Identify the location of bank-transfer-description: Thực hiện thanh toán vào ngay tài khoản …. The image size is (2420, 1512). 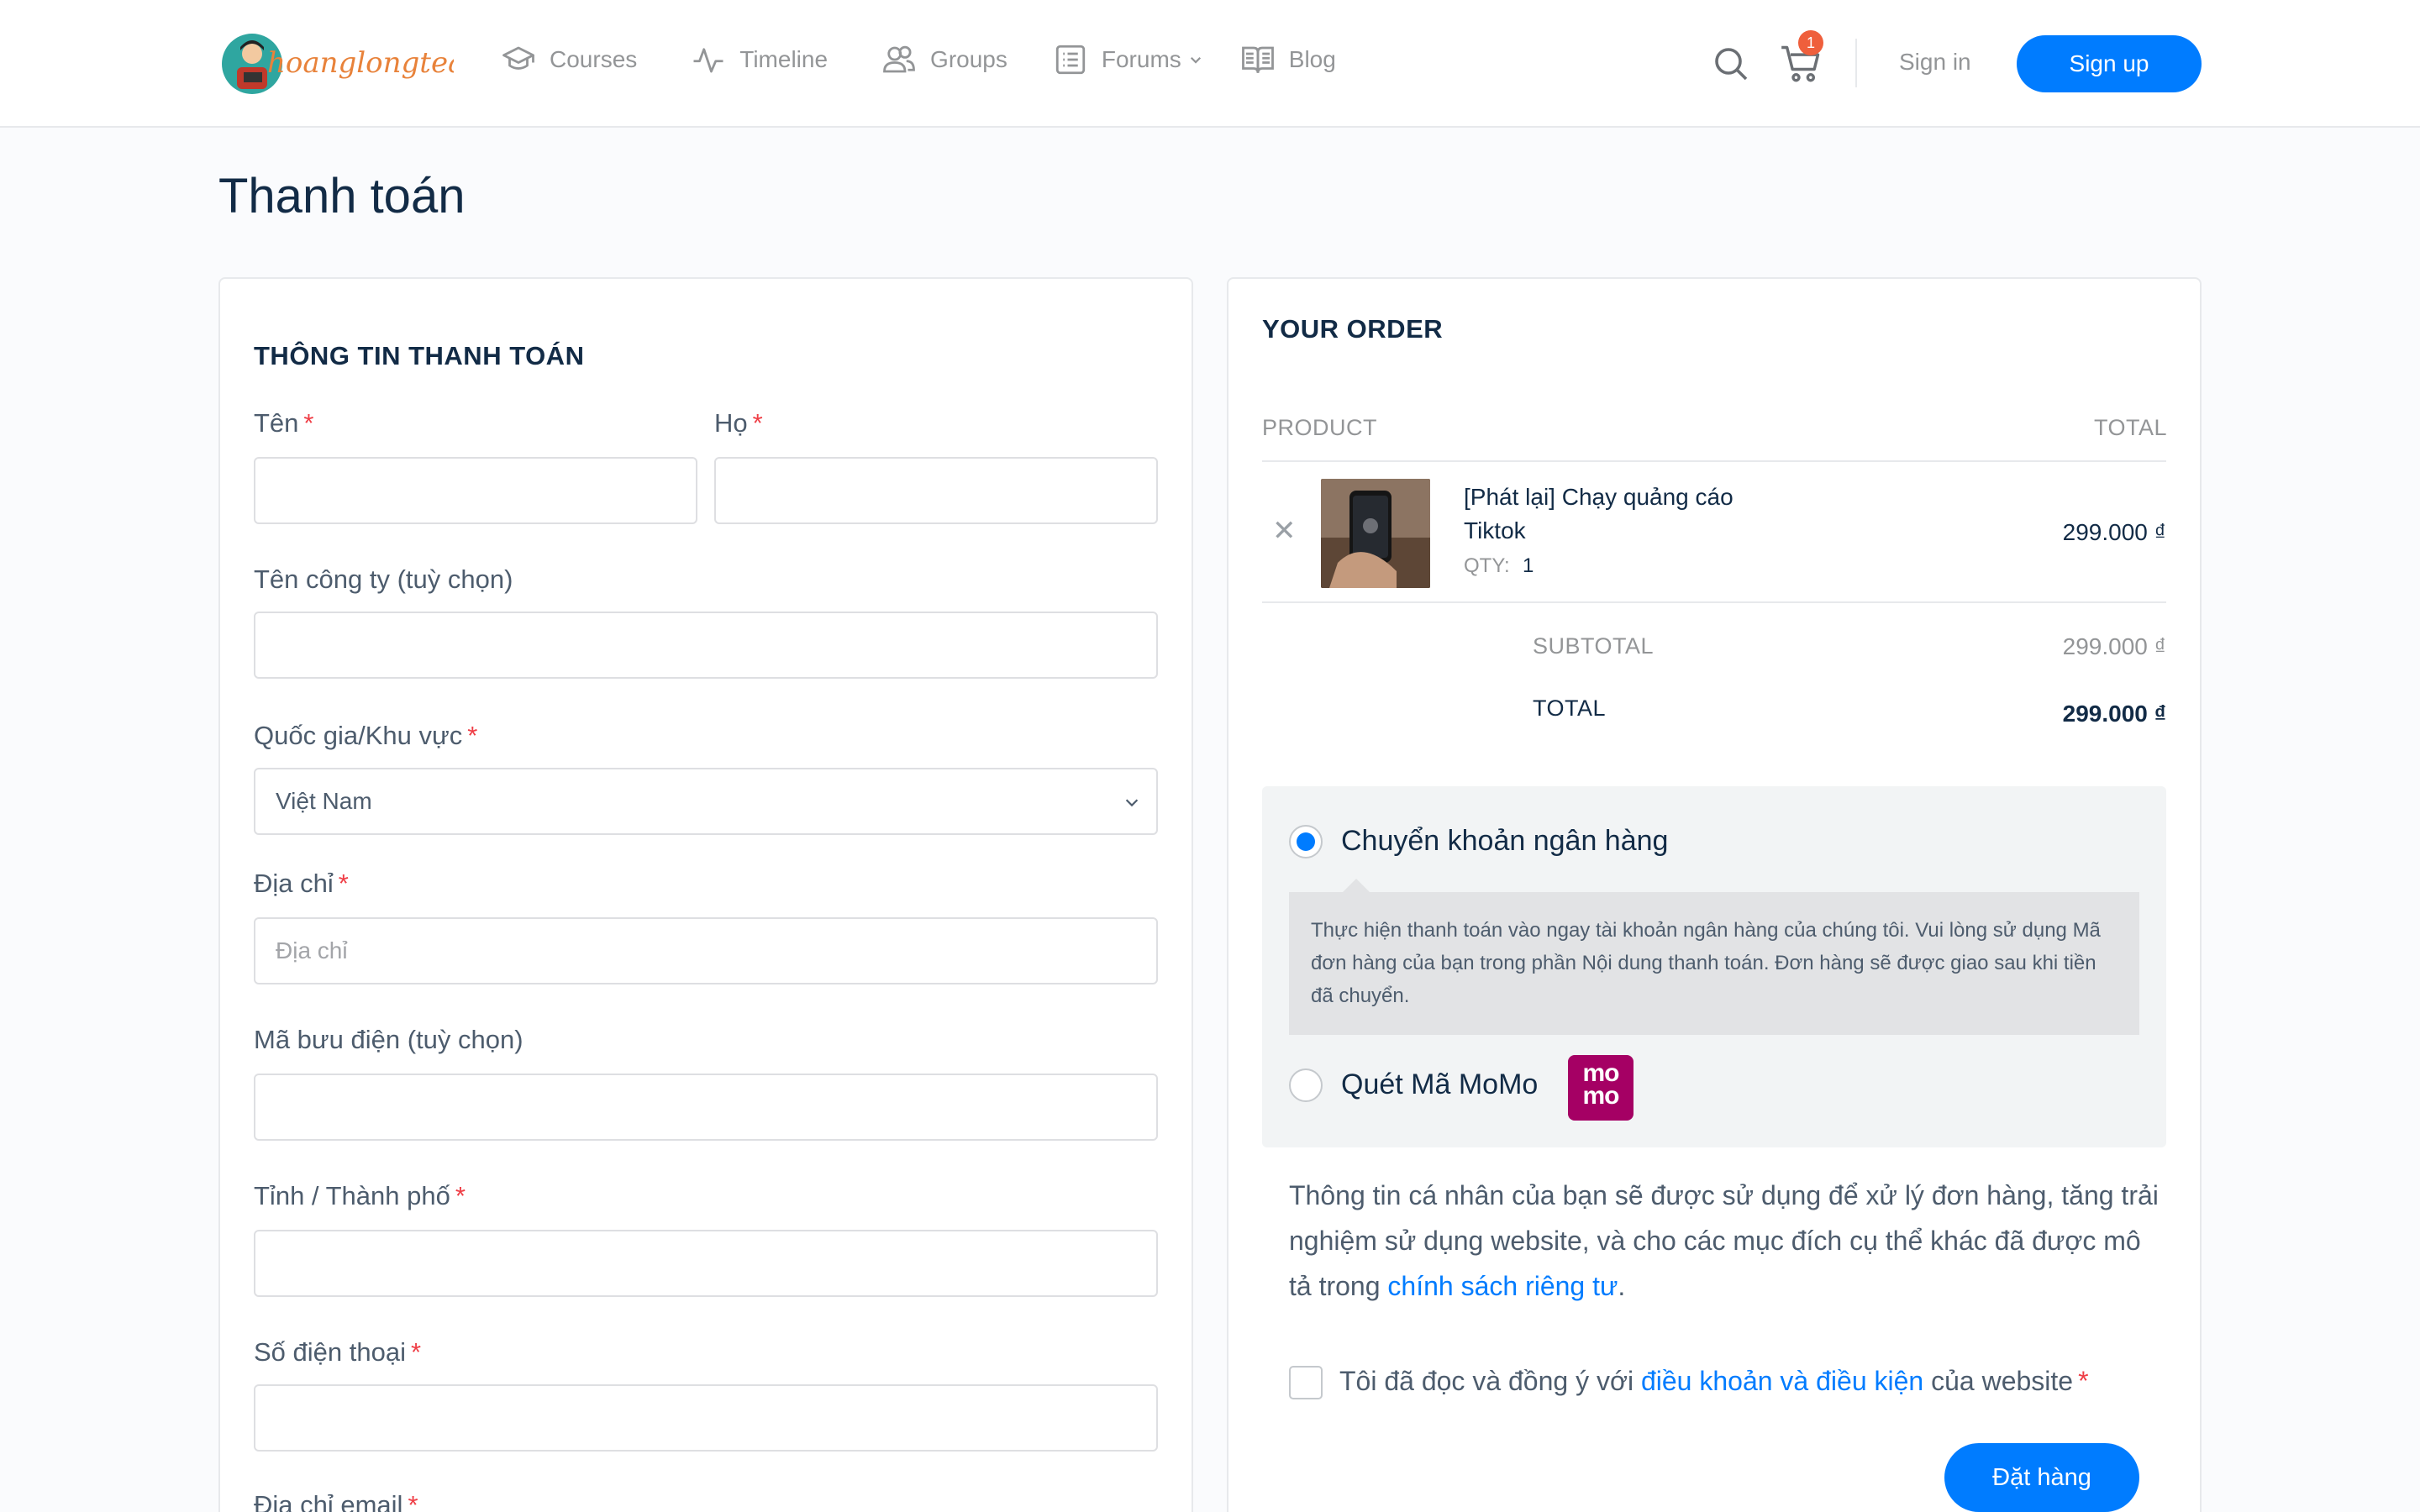
(1714, 963).